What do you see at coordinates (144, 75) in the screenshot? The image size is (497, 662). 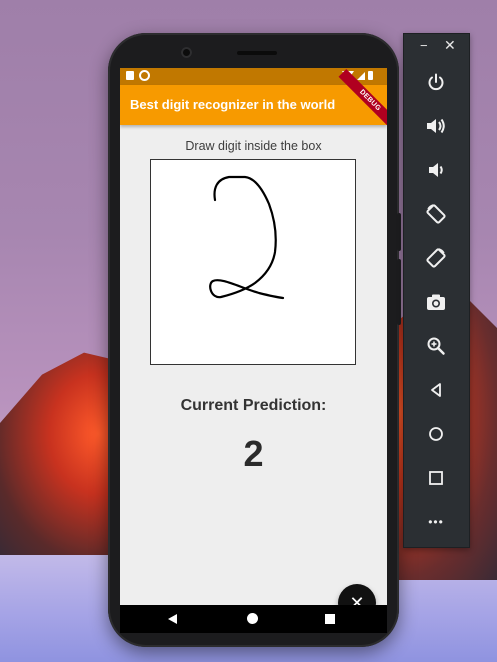 I see `sync-icon` at bounding box center [144, 75].